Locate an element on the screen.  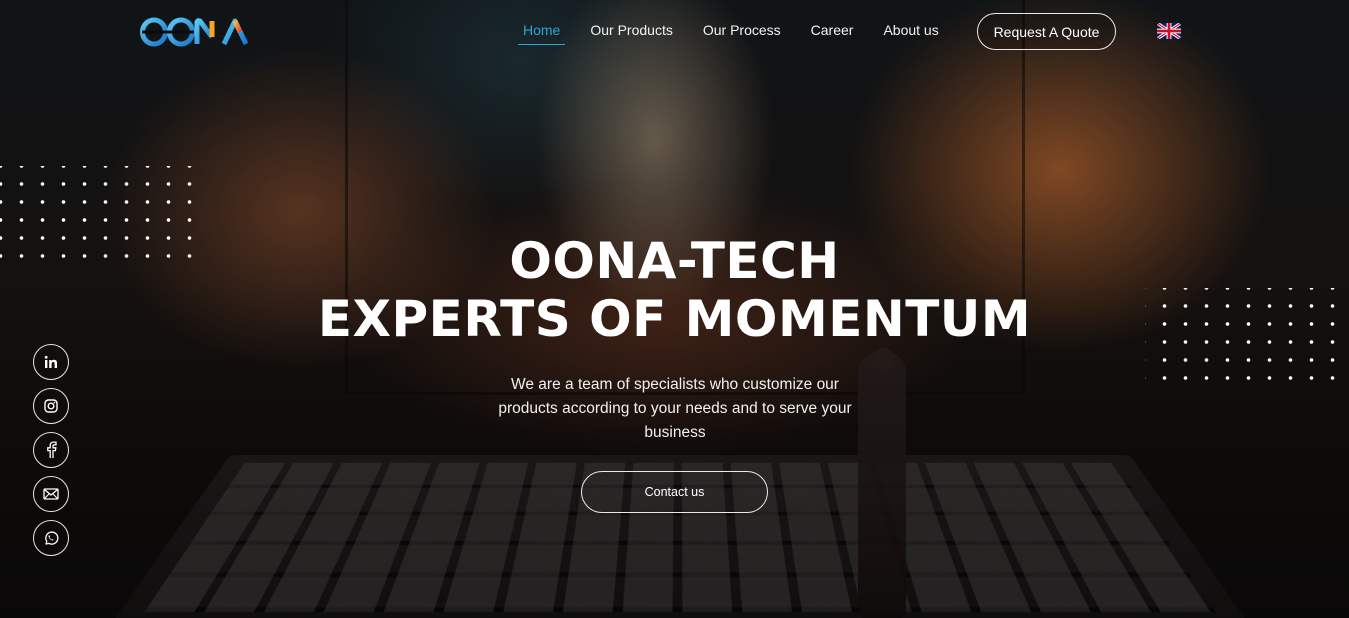
uk-flag-icon is located at coordinates (1169, 31).